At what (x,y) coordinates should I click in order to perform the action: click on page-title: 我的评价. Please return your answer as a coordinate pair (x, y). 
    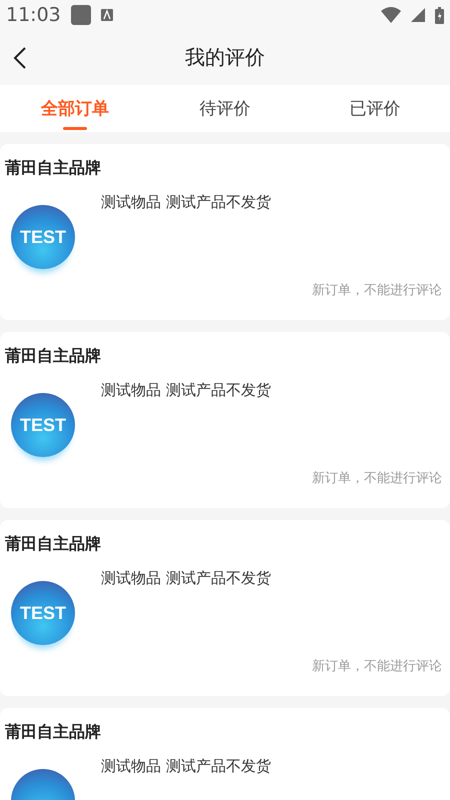
    Looking at the image, I should click on (225, 57).